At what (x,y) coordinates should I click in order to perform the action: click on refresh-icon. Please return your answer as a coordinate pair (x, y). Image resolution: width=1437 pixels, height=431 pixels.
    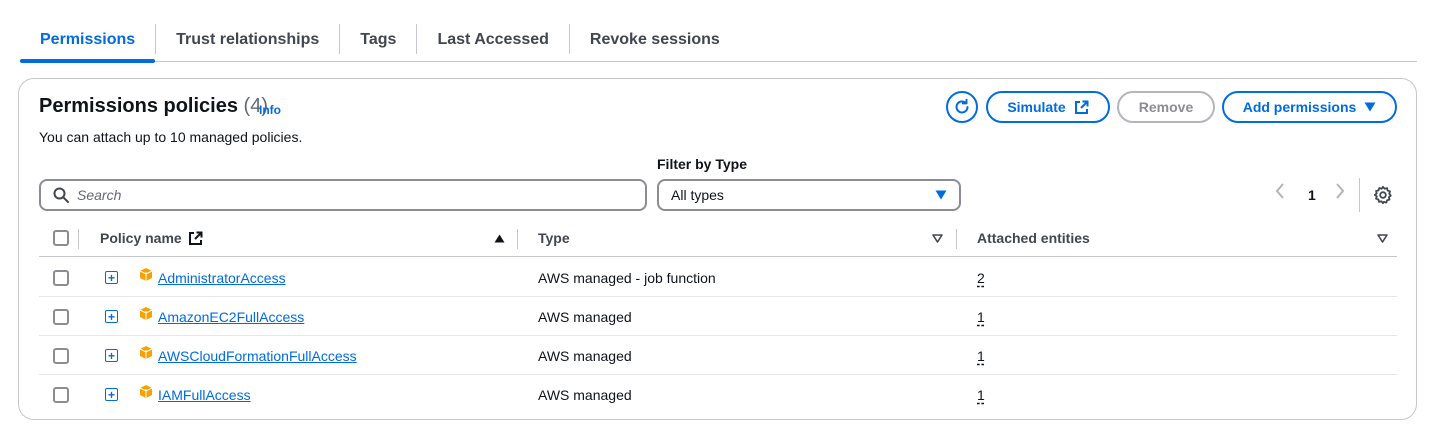
    Looking at the image, I should click on (962, 106).